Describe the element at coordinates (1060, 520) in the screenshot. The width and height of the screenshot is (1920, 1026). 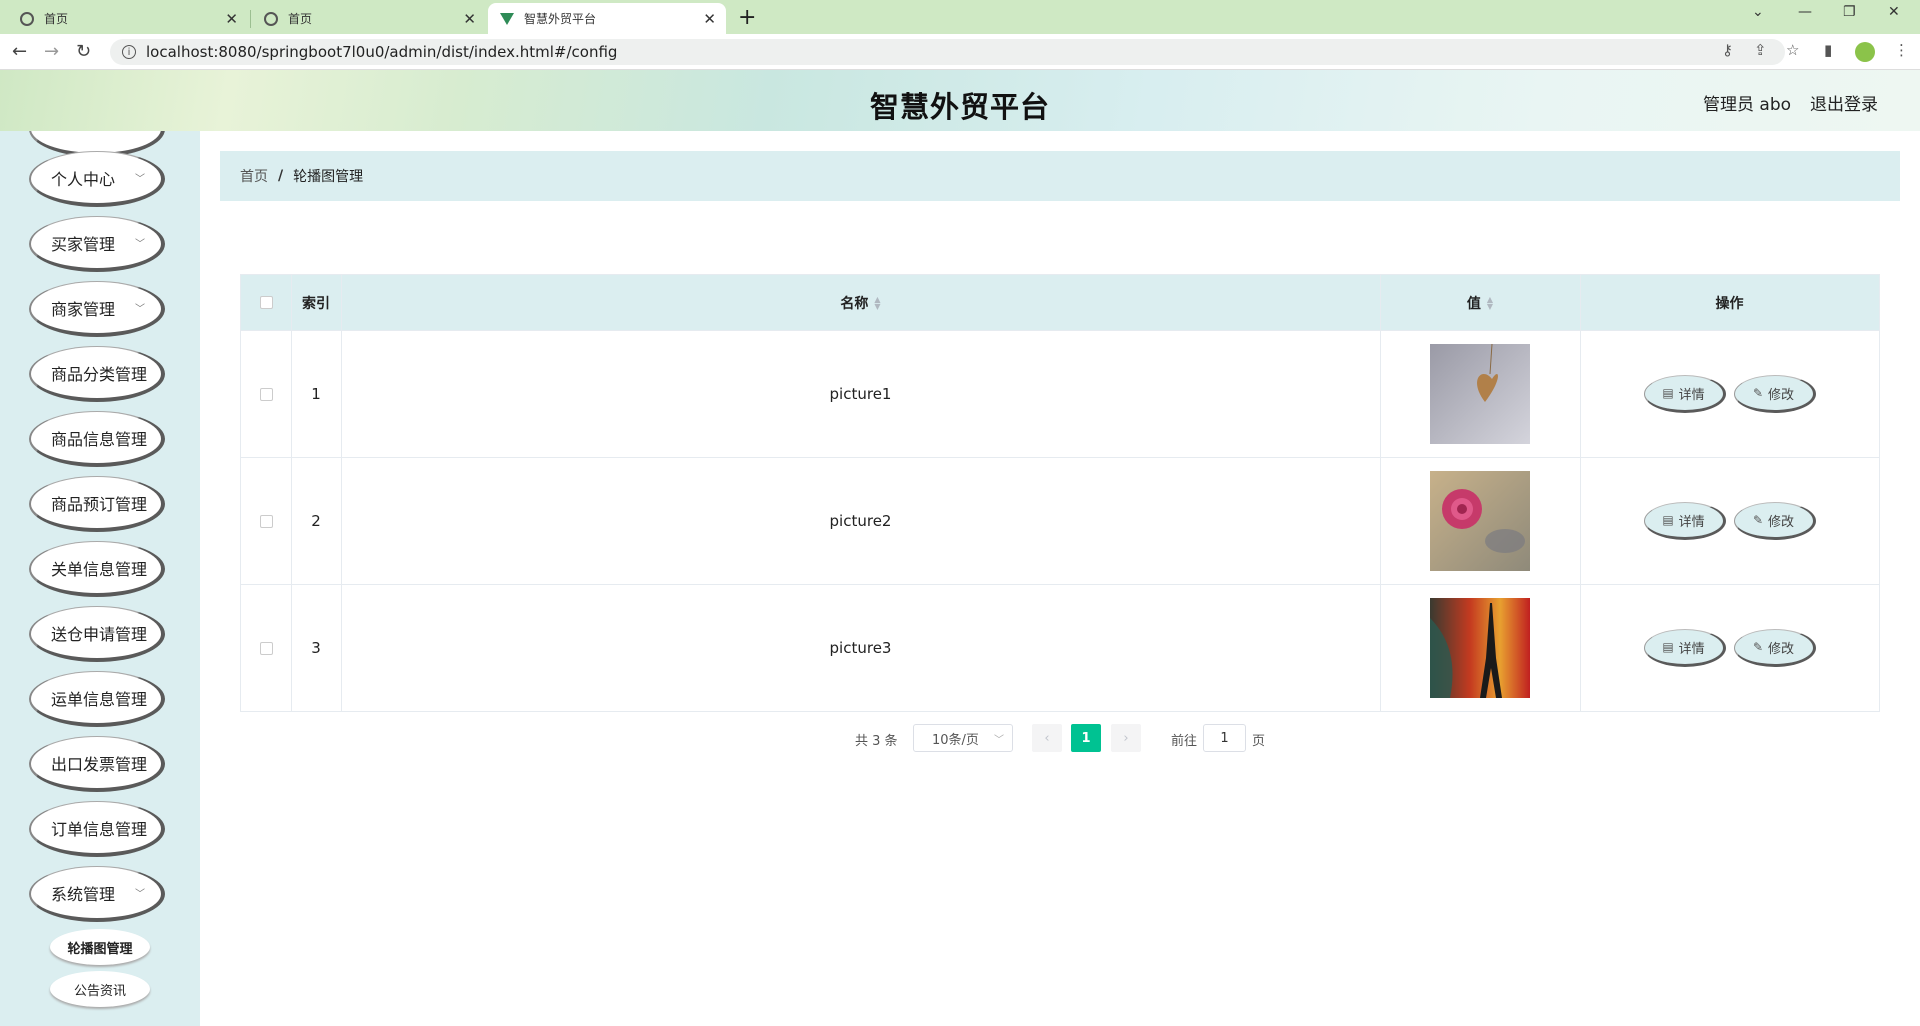
I see `table-row: 2 picture2 ▤ 详情 ✎ 修改` at that location.